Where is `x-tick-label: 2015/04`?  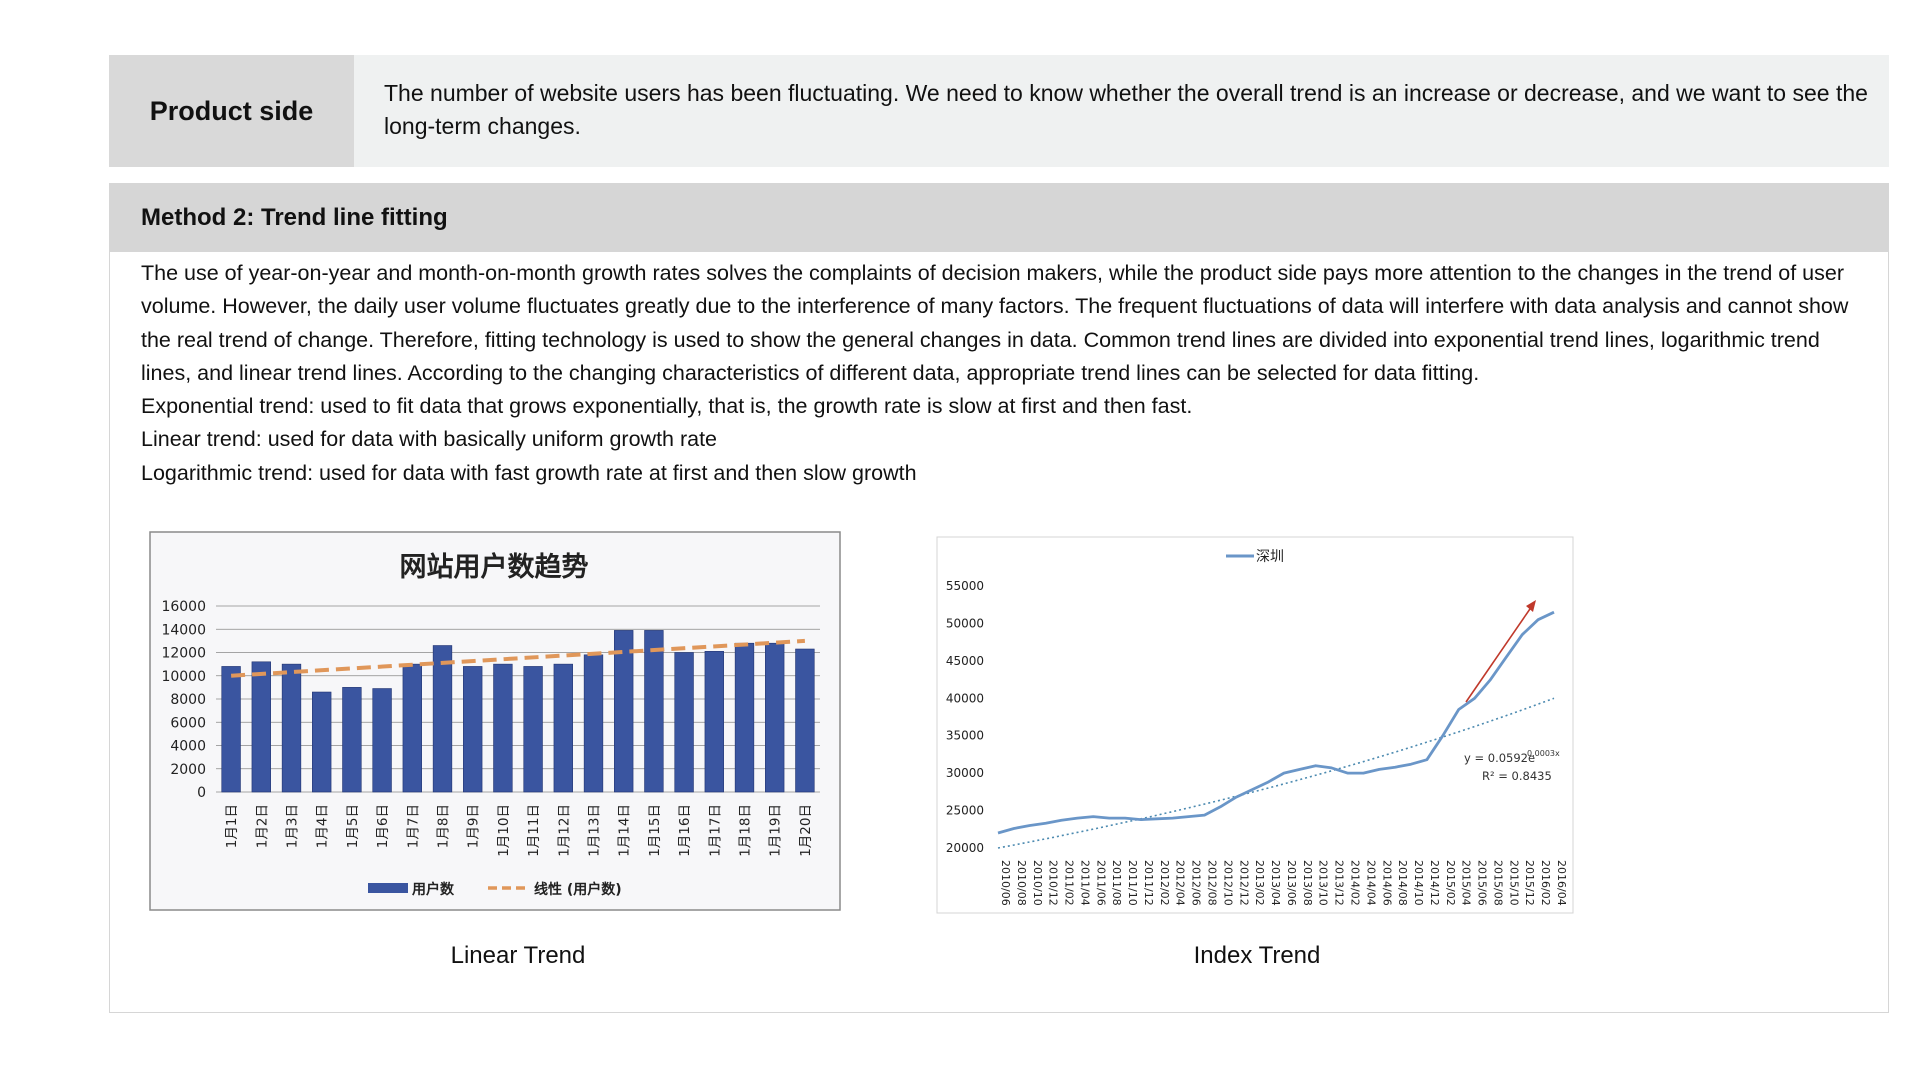 x-tick-label: 2015/04 is located at coordinates (1466, 883).